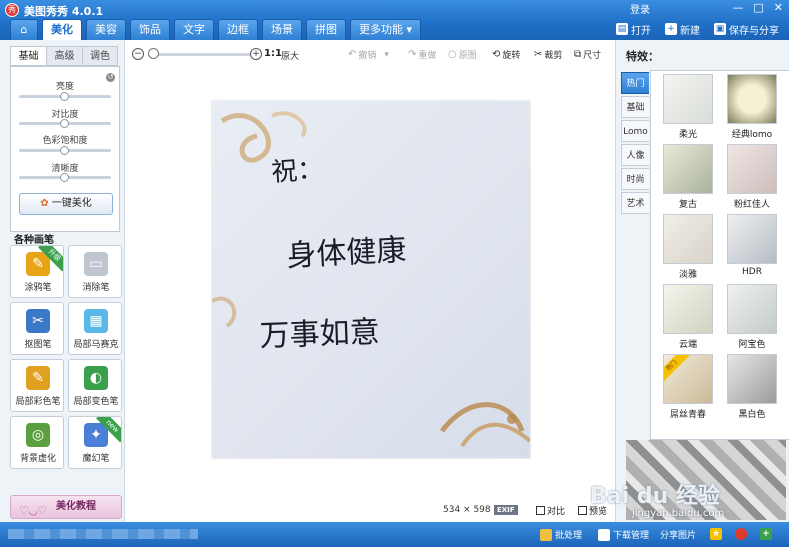 Image resolution: width=789 pixels, height=547 pixels. I want to click on tutorial-button: ♡◡♡ 美化教程, so click(66, 507).